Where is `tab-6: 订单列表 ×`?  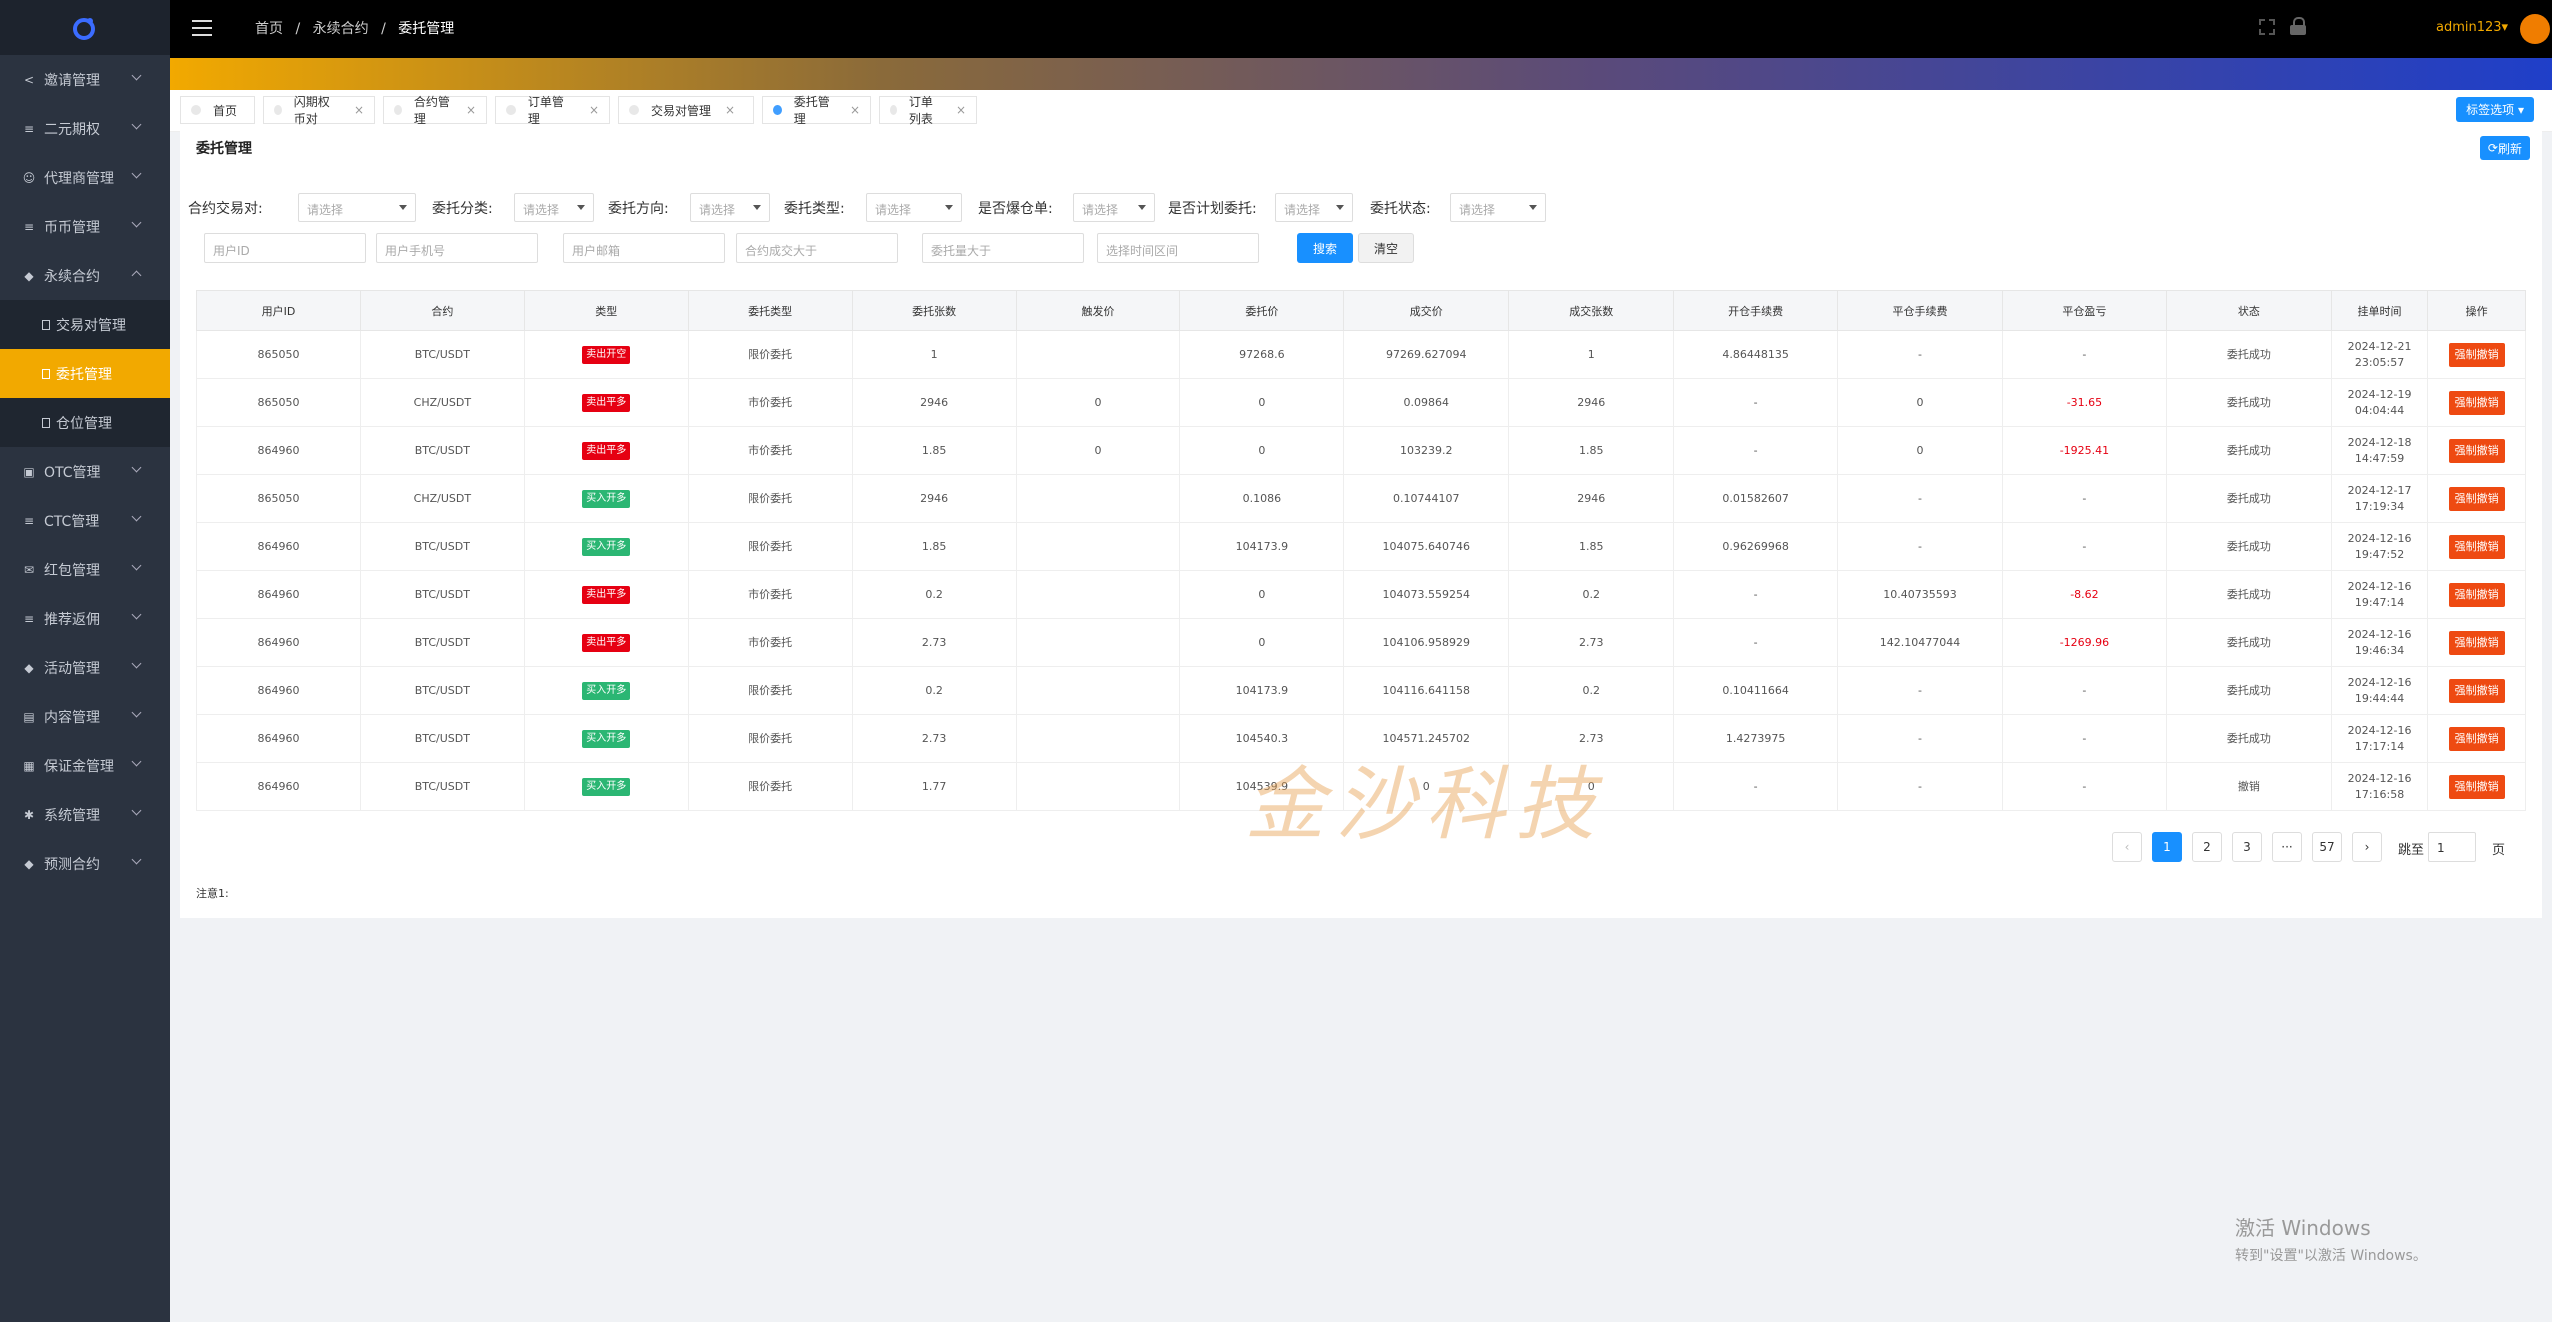
tab-6: 订单列表 × is located at coordinates (928, 110).